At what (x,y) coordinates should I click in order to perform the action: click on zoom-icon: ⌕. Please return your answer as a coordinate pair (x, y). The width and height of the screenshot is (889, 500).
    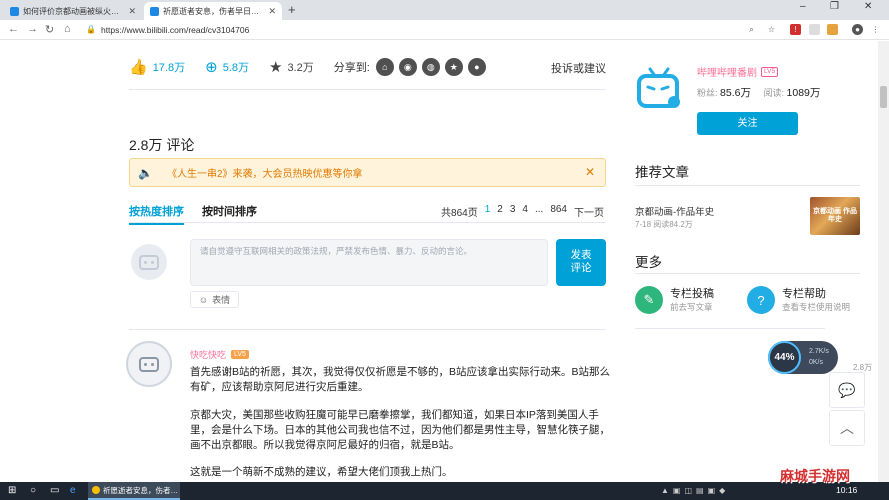
    Looking at the image, I should click on (751, 29).